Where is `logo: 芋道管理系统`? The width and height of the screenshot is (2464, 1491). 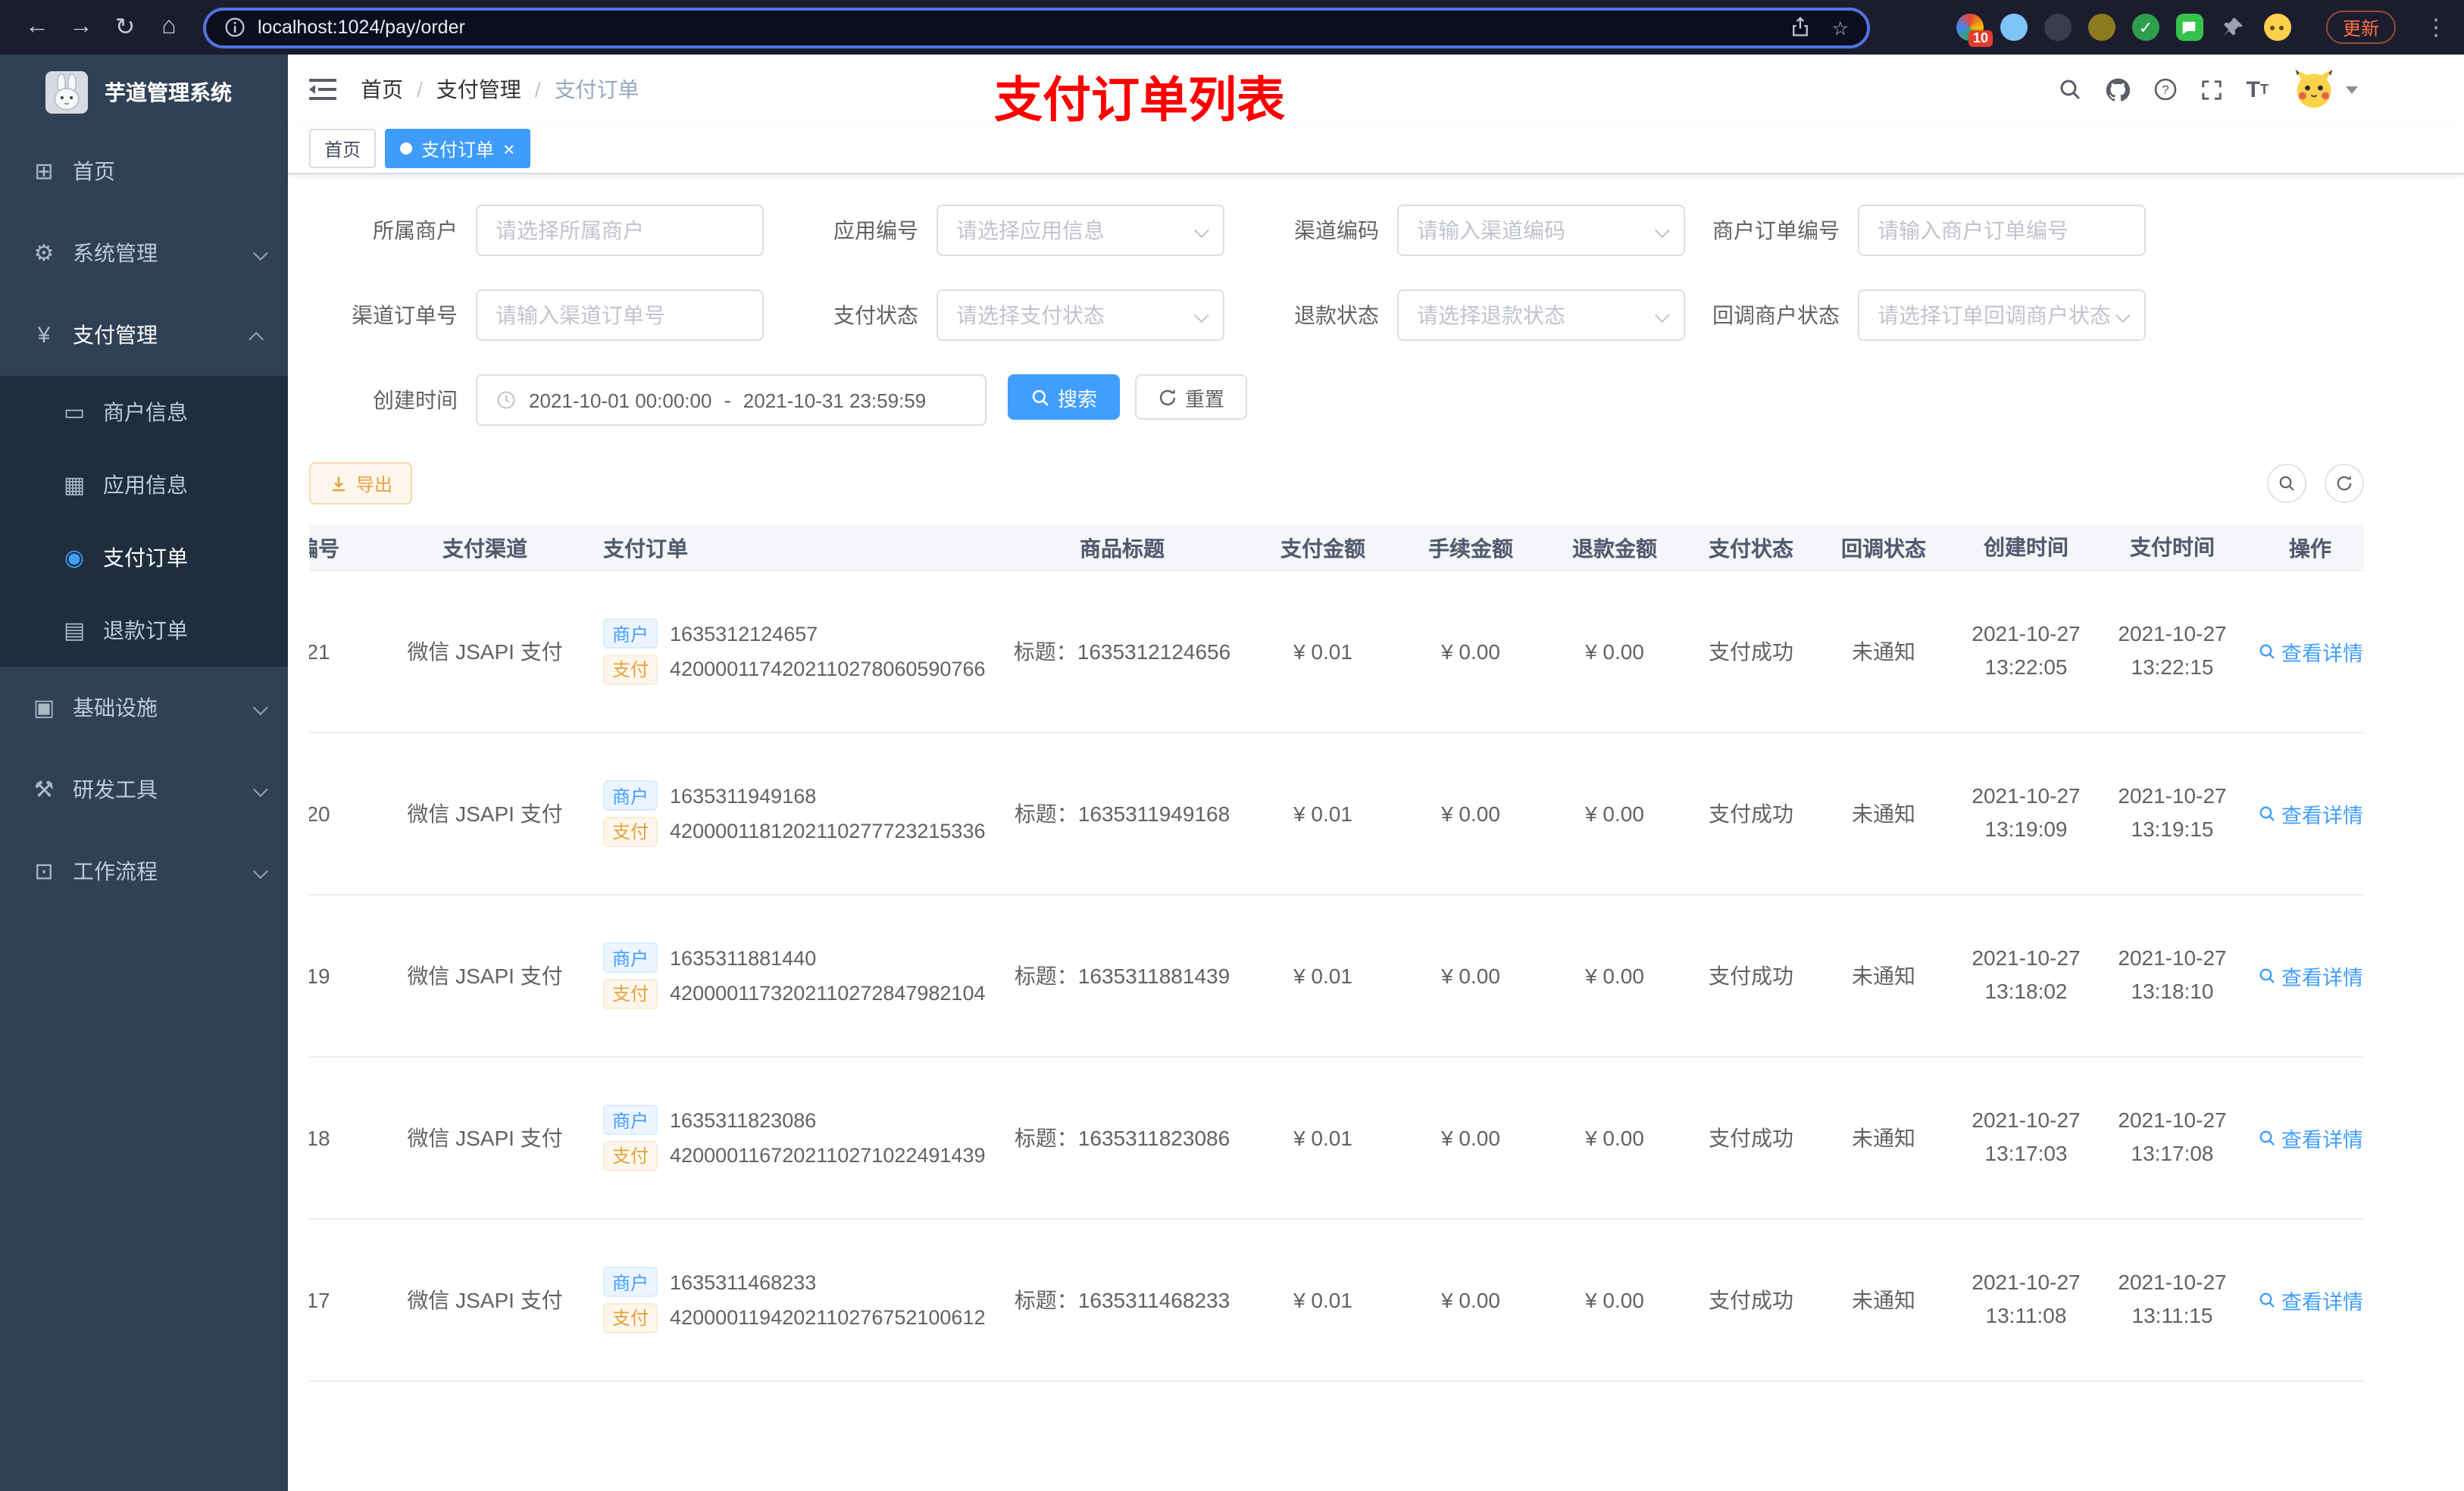 logo: 芋道管理系统 is located at coordinates (144, 92).